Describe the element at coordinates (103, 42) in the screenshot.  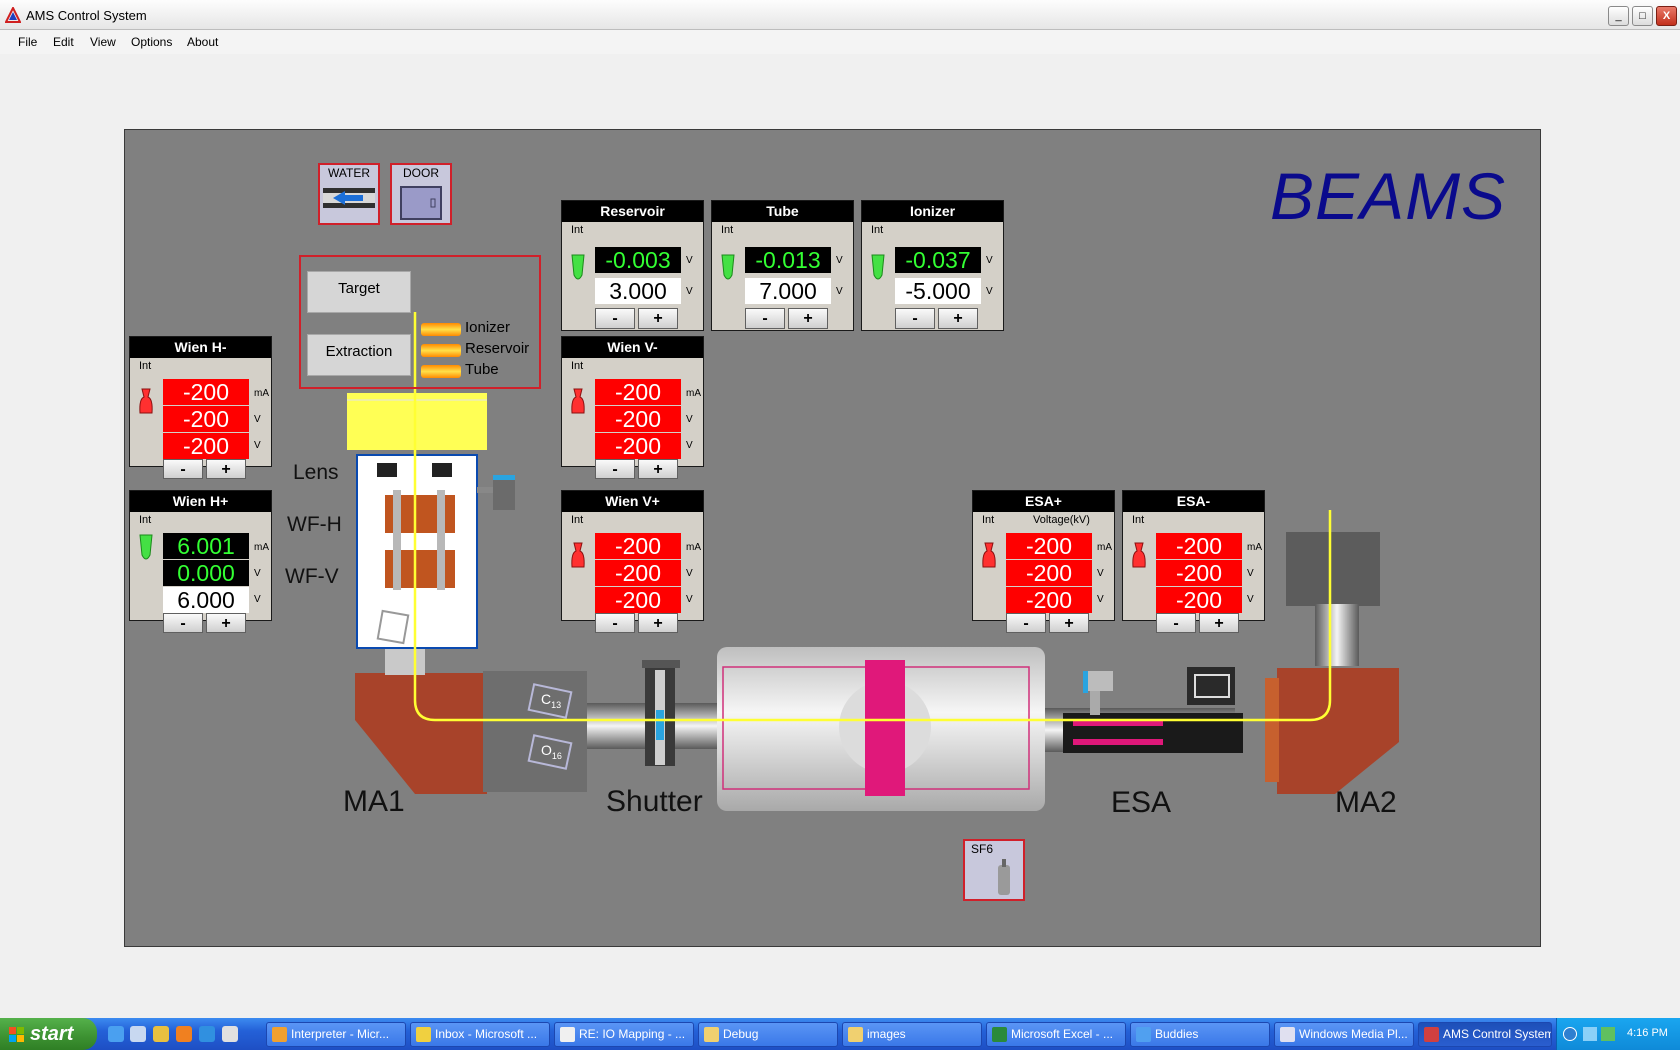
I see `menu-view: View` at that location.